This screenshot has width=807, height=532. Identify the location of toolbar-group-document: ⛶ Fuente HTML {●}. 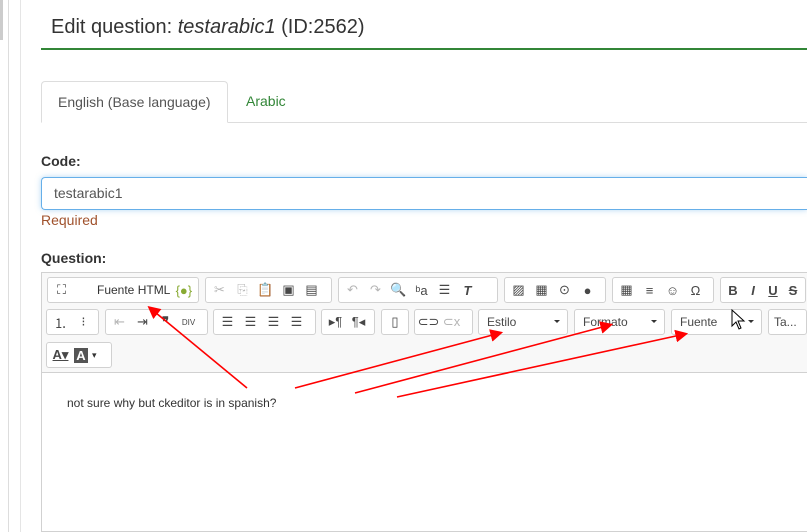
(123, 290).